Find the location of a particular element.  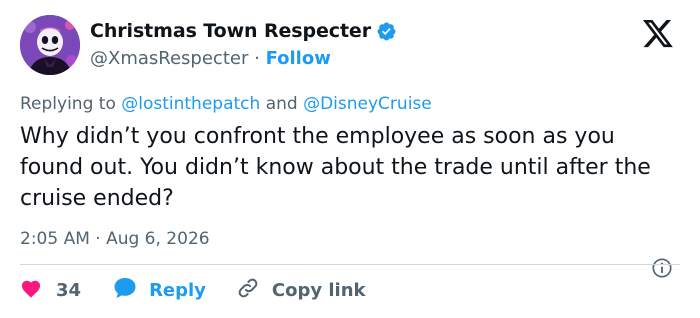

mention-disneycruise: @DisneyCruise is located at coordinates (367, 104).